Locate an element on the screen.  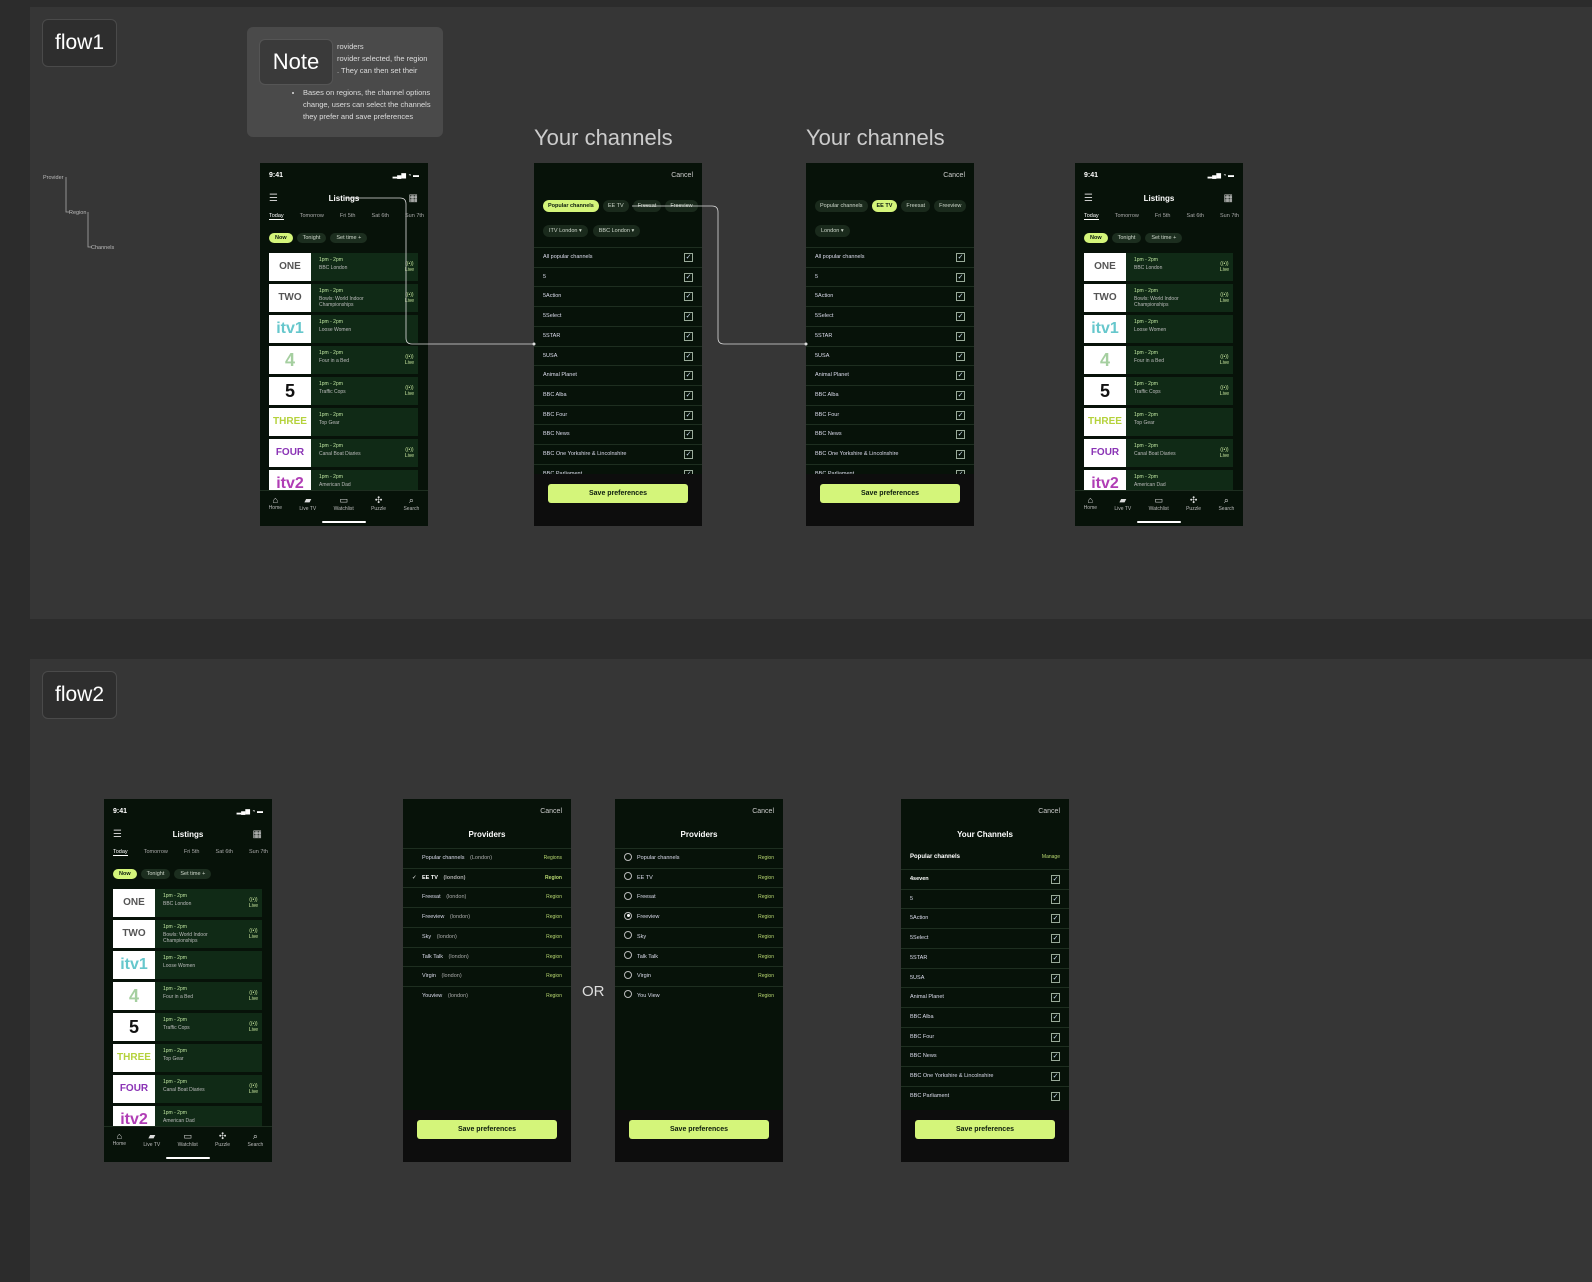
channel-row: Animal Planet ✓ is located at coordinates (890, 375).